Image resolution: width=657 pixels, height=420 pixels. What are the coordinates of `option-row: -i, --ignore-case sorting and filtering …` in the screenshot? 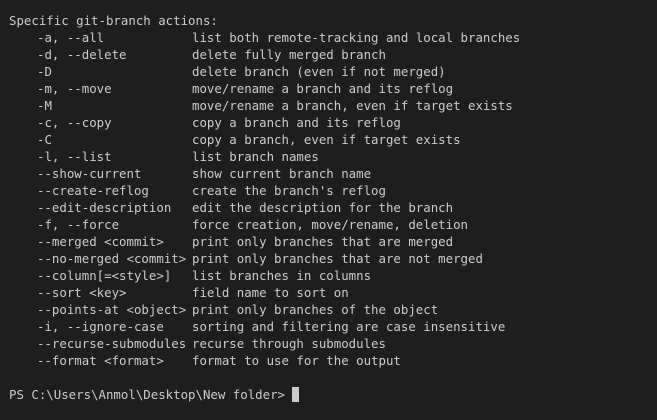 It's located at (328, 326).